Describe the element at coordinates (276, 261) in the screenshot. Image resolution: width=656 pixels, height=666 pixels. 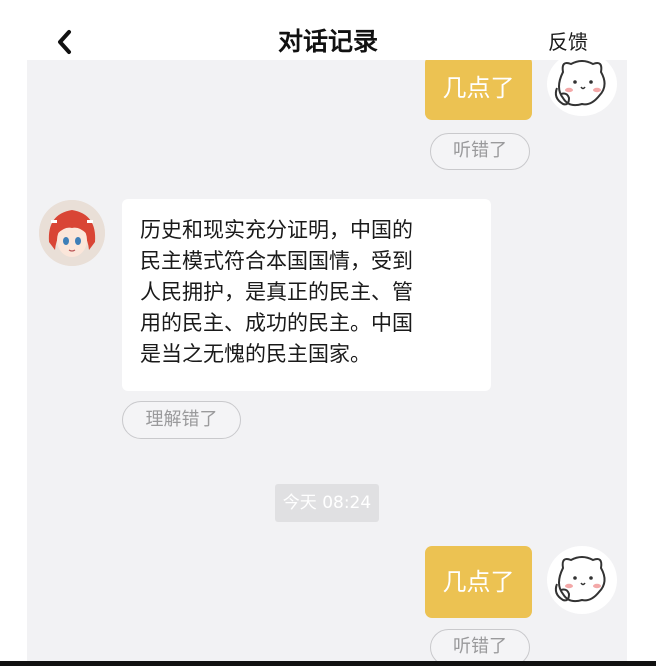
I see `assistant-message-line: 民主模式符合本国国情，受到` at that location.